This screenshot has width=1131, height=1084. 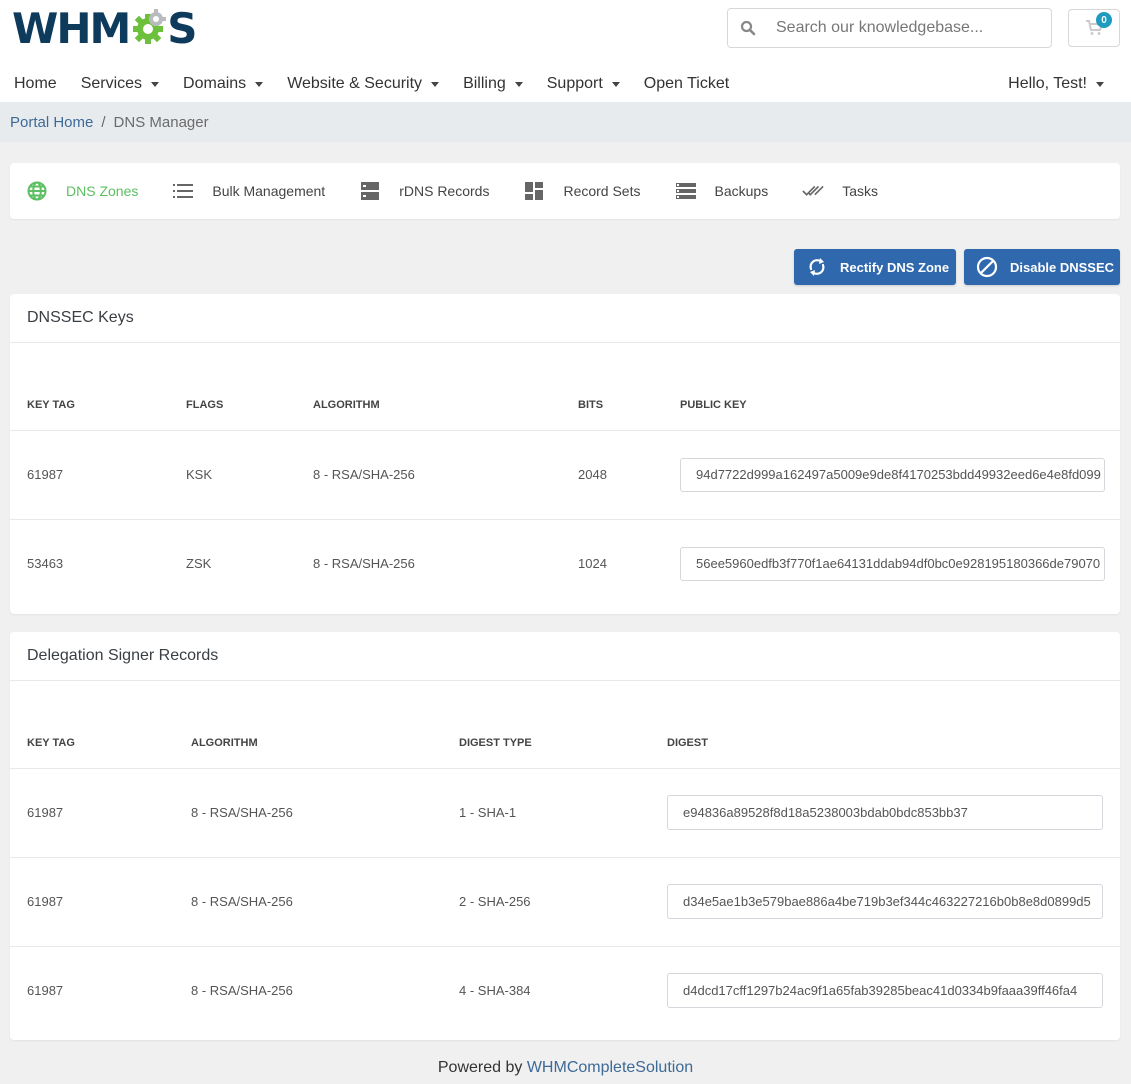 I want to click on tab-label: rDNS Records, so click(x=444, y=191).